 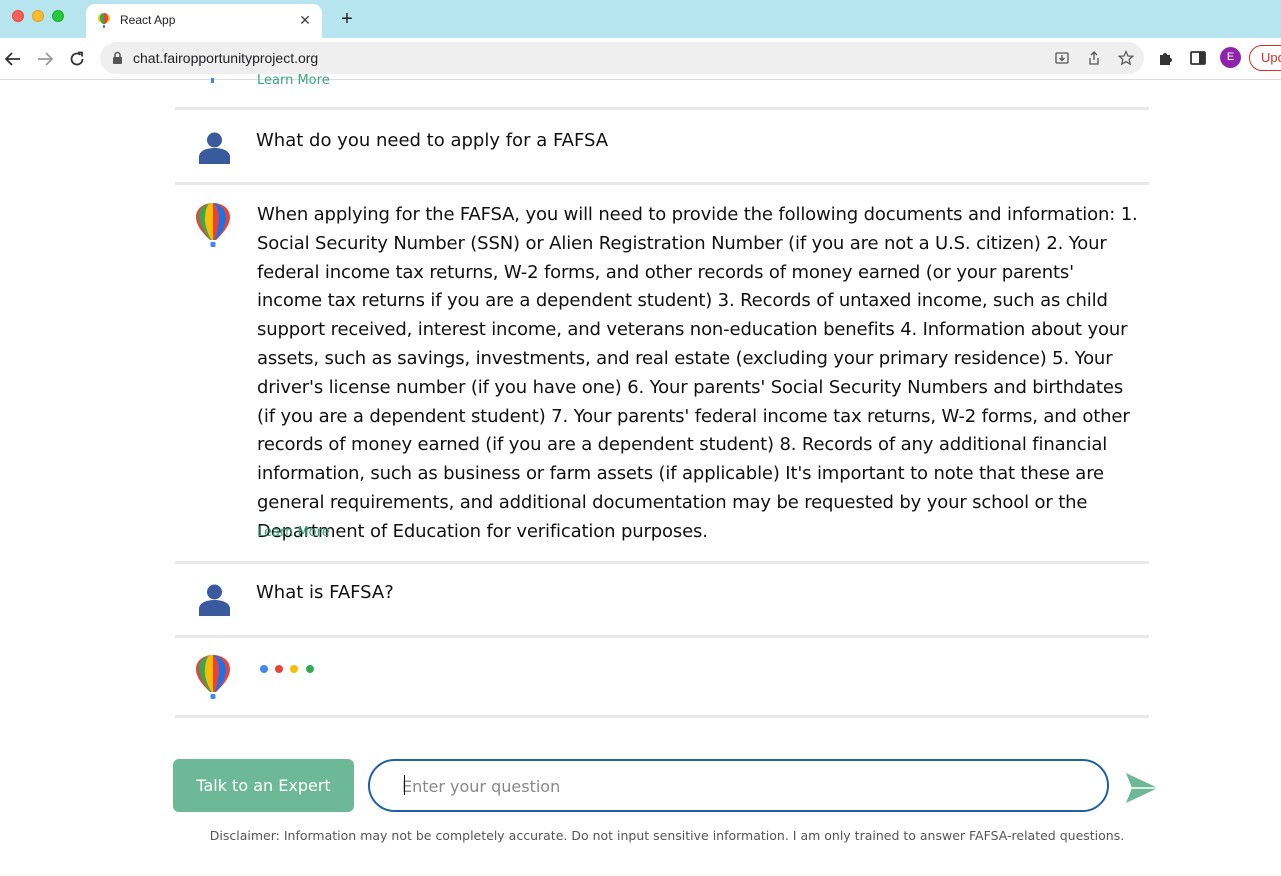 I want to click on reload-icon, so click(x=77, y=59).